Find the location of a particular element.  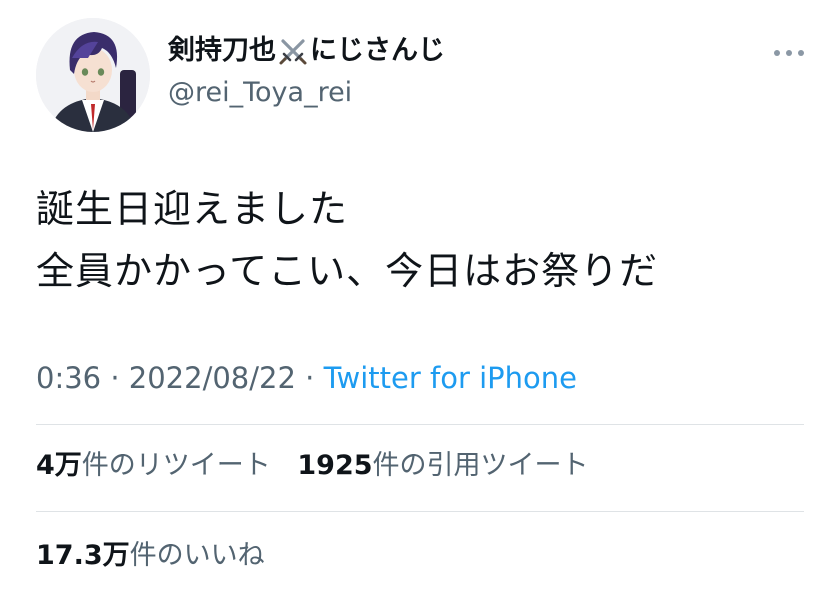

avatar-image is located at coordinates (93, 75).